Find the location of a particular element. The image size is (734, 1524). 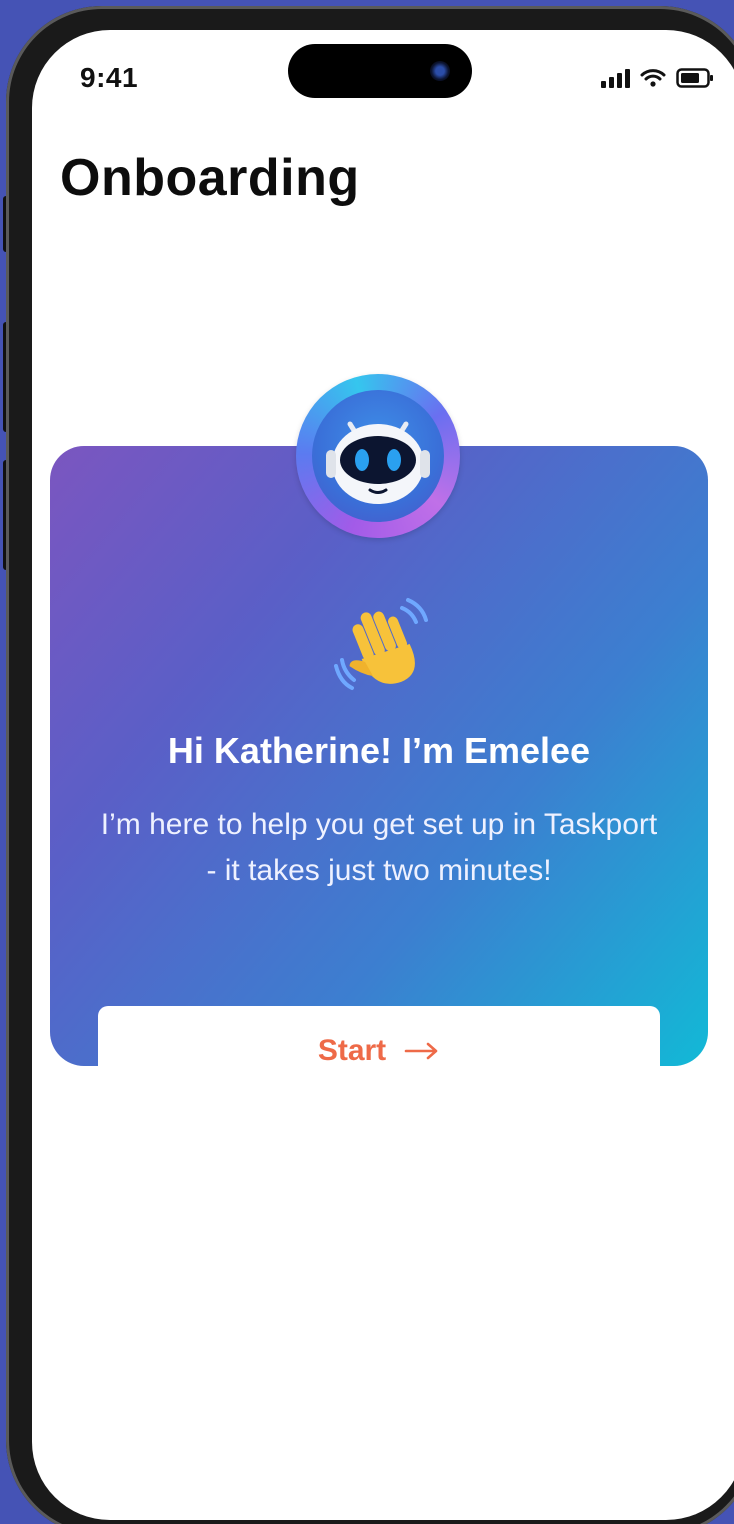

start-button-label: Start is located at coordinates (352, 1050).